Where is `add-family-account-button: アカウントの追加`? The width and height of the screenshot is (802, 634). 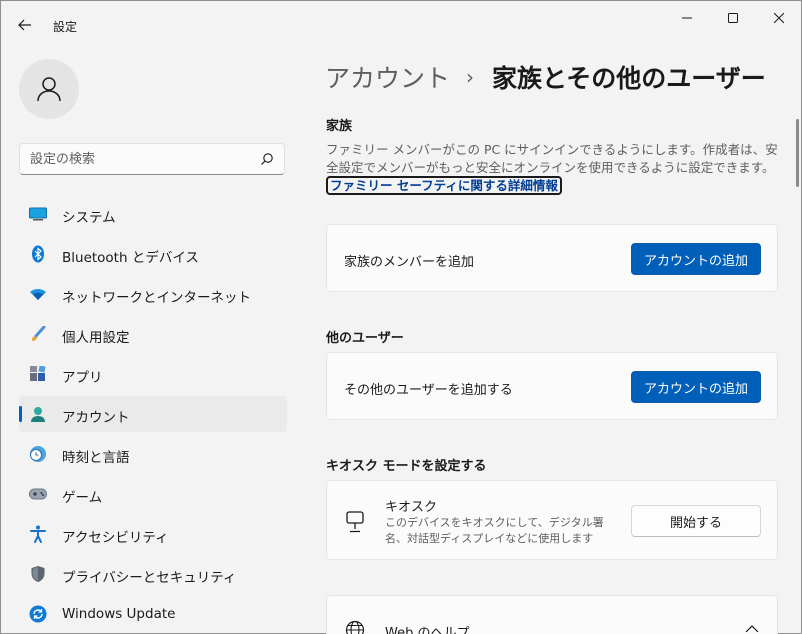 add-family-account-button: アカウントの追加 is located at coordinates (696, 259).